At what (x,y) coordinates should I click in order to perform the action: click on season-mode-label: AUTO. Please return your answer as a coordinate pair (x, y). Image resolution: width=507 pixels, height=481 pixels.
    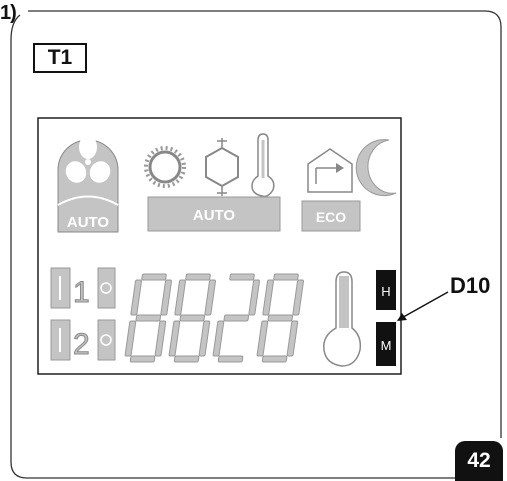
    Looking at the image, I should click on (214, 215).